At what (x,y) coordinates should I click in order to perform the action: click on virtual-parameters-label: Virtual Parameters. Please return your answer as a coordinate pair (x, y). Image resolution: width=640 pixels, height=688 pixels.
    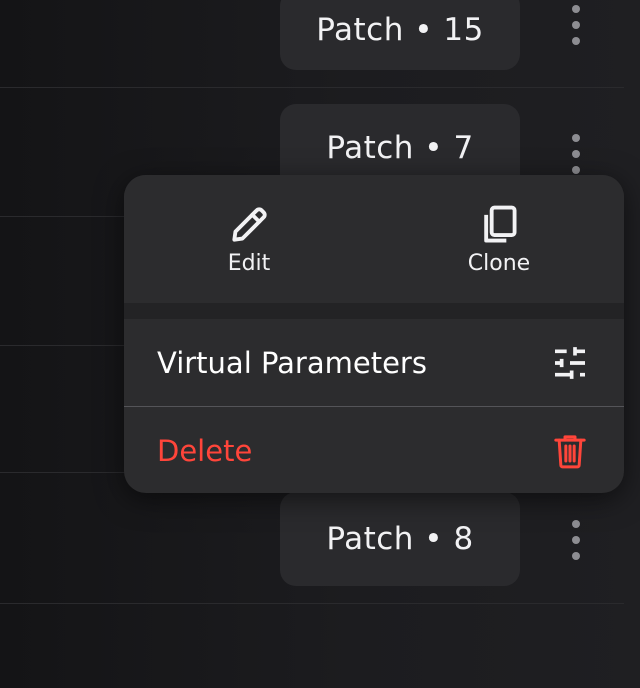
    Looking at the image, I should click on (292, 362).